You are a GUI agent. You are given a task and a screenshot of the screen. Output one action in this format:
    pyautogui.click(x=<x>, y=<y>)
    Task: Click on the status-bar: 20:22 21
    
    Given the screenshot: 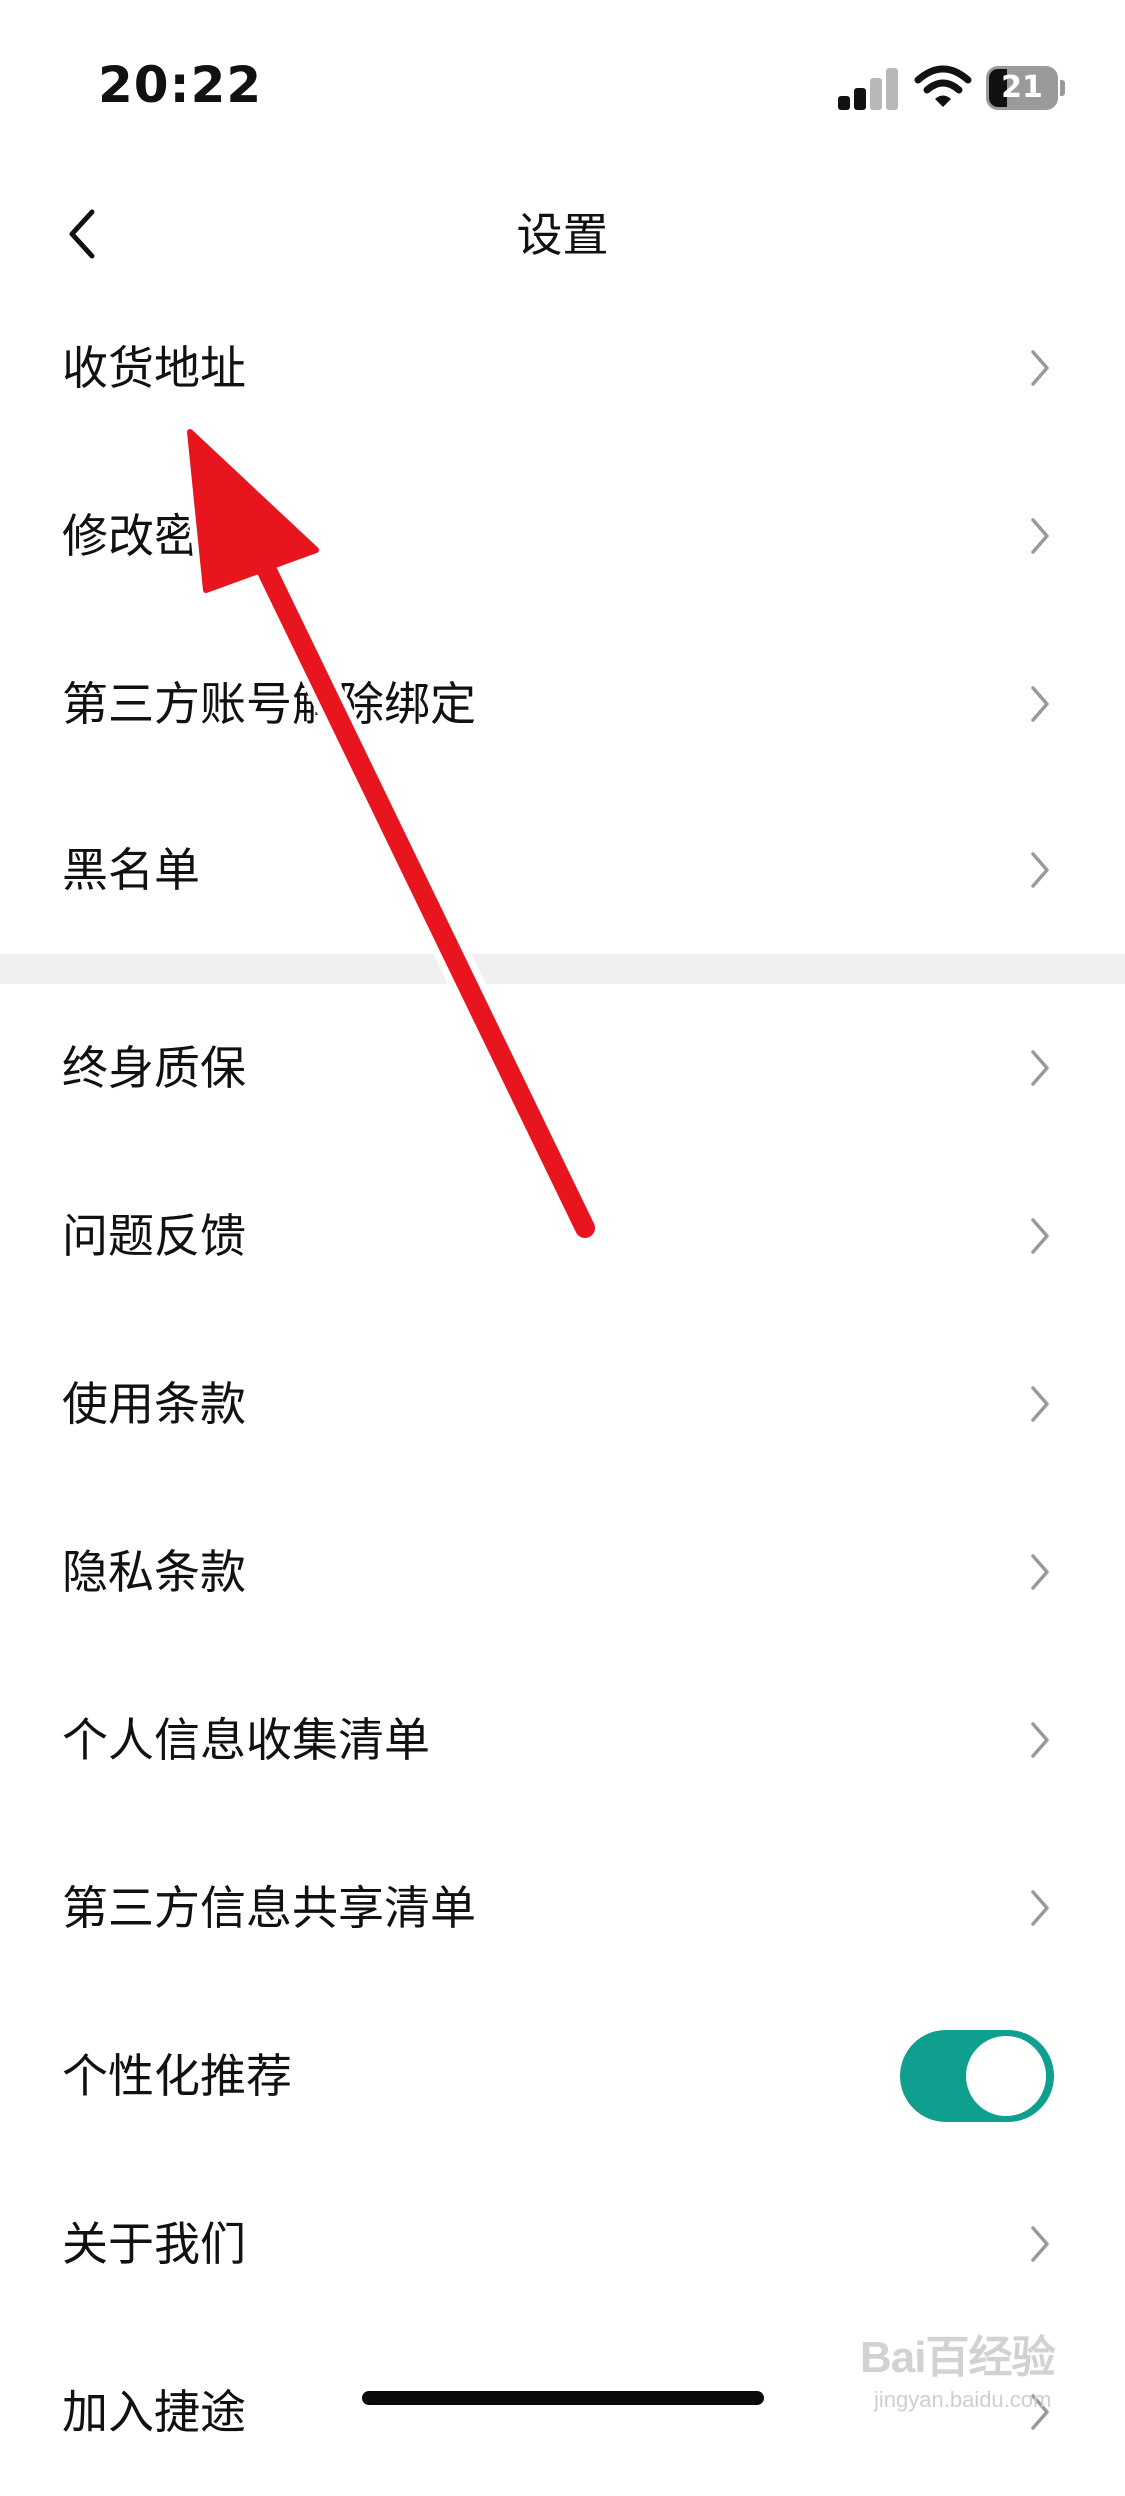 What is the action you would take?
    pyautogui.click(x=562, y=85)
    